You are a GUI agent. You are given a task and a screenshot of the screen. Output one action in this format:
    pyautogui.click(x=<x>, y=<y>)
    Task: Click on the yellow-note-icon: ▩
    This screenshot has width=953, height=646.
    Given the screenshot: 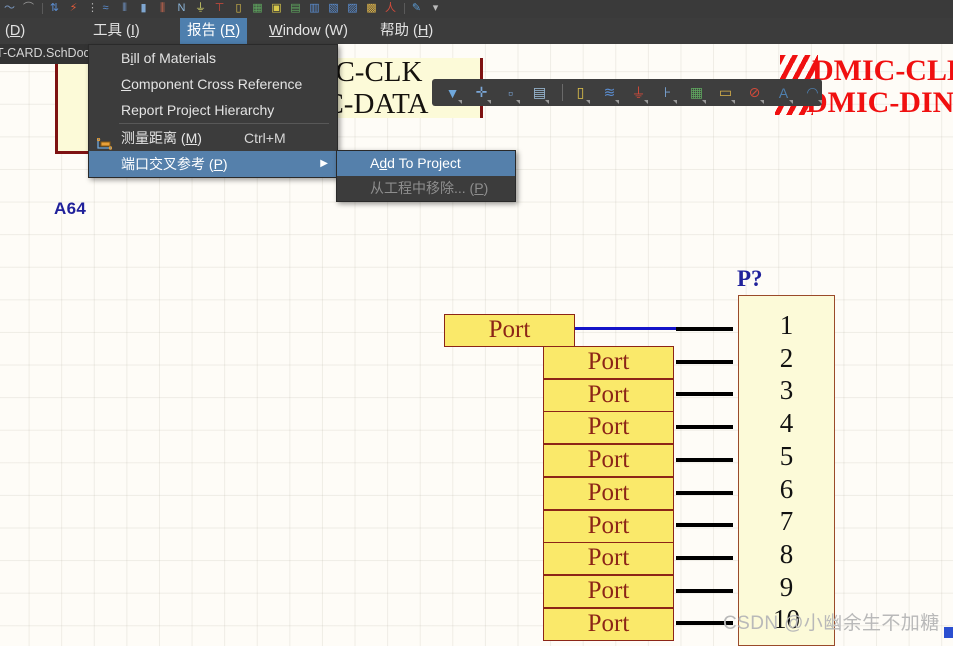 What is the action you would take?
    pyautogui.click(x=371, y=8)
    